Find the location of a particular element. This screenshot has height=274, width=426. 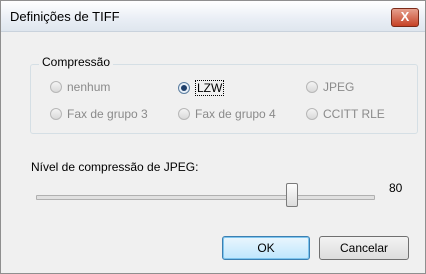

radio-label: JPEG is located at coordinates (339, 87).